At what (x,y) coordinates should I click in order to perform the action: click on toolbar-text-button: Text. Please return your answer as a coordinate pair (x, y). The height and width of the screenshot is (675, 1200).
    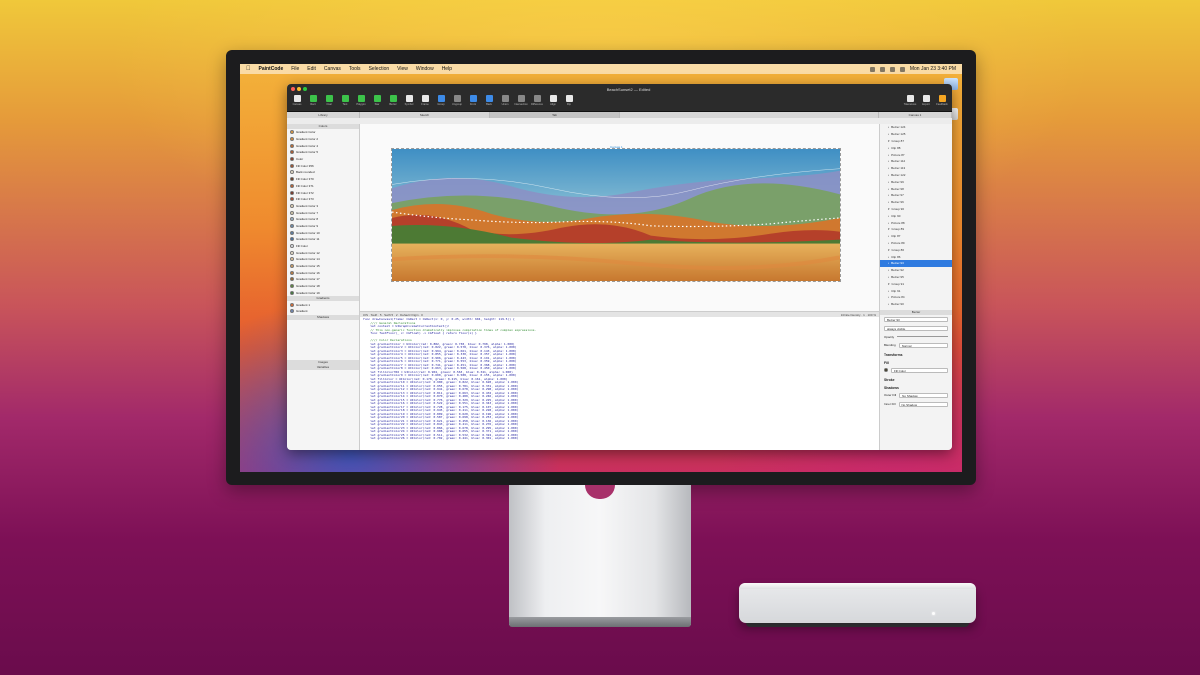
    Looking at the image, I should click on (345, 100).